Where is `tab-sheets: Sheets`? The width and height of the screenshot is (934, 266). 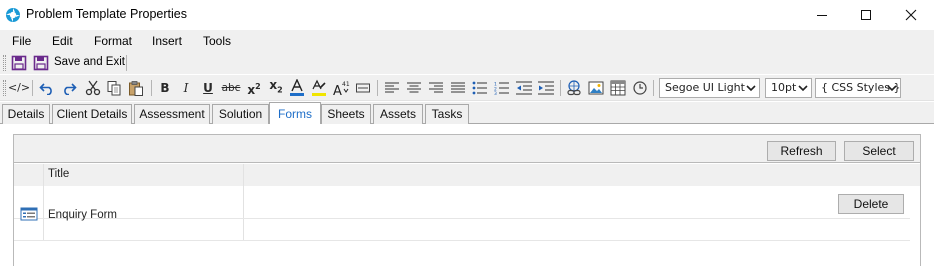
tab-sheets: Sheets is located at coordinates (346, 114).